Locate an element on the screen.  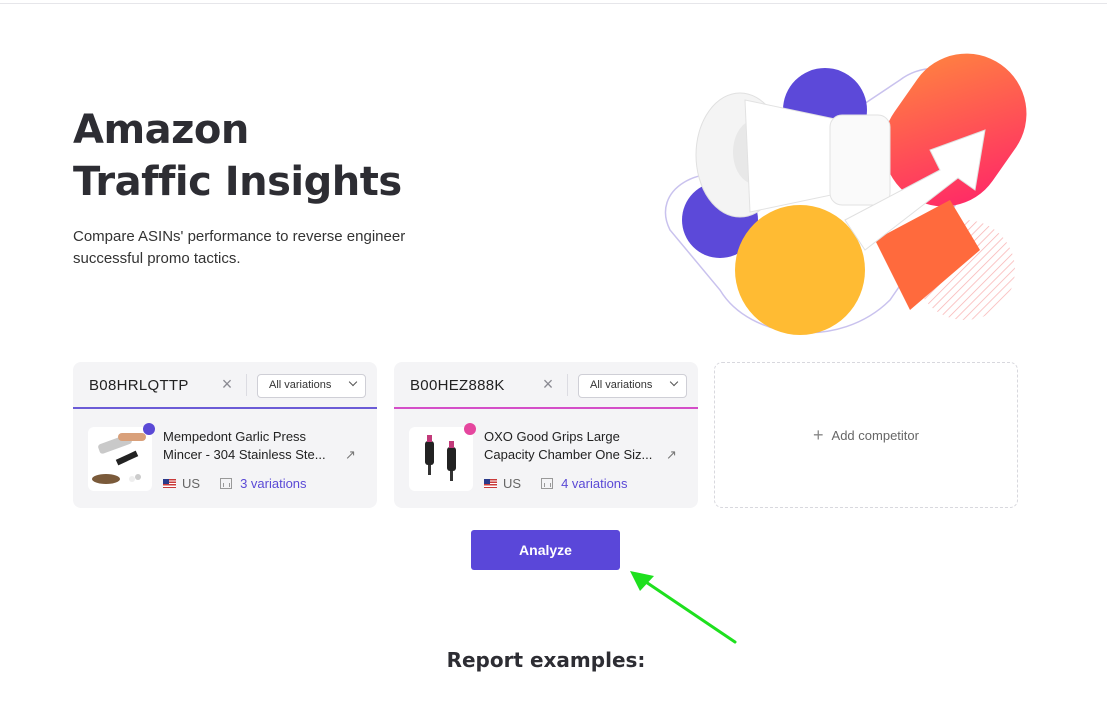
page-title: Amazon Traffic Insights is located at coordinates (237, 156).